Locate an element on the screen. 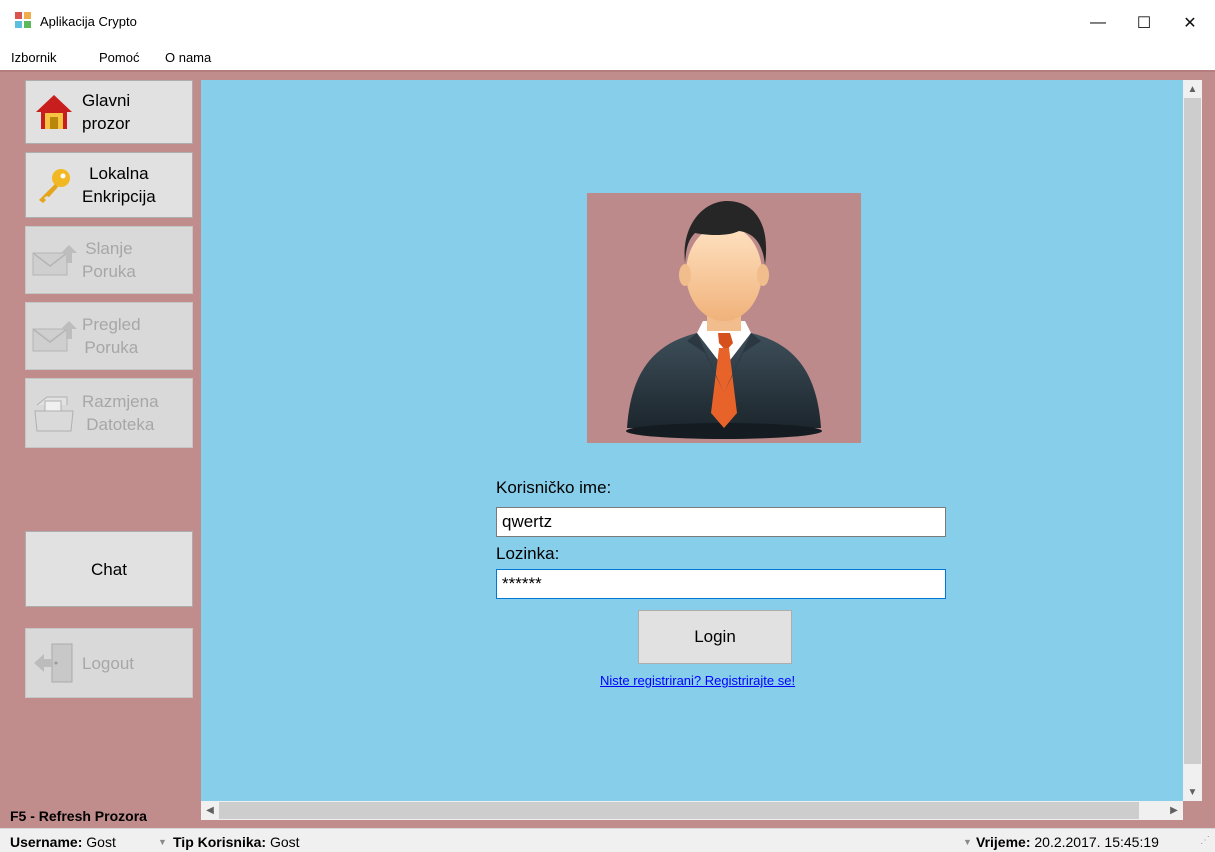 This screenshot has width=1215, height=852. window-title: Aplikacija Crypto is located at coordinates (88, 21).